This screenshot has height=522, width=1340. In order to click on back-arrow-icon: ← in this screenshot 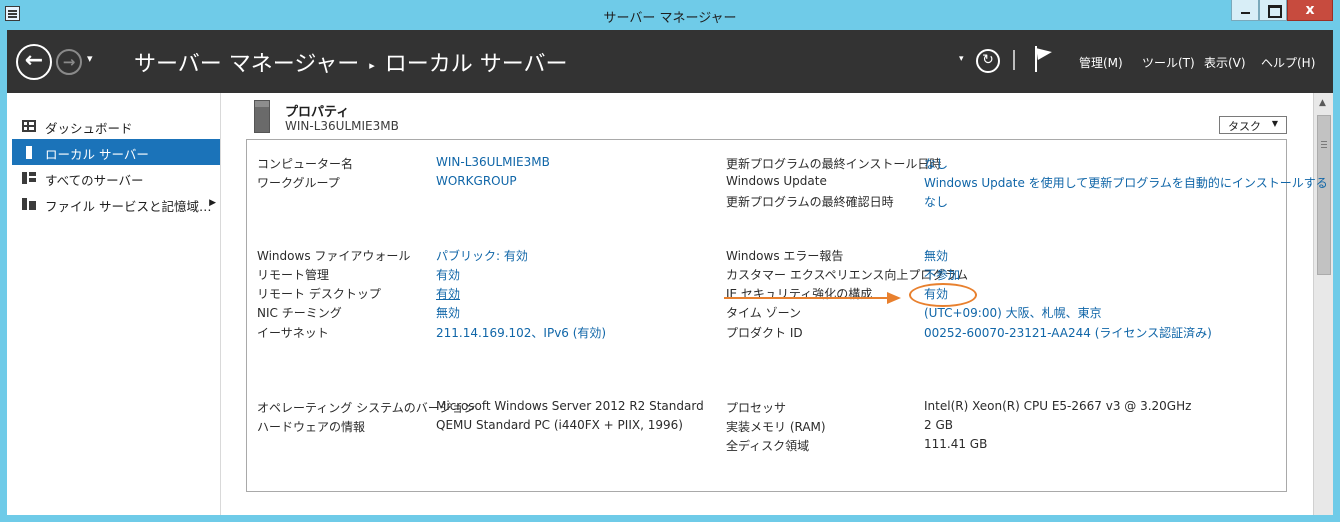, I will do `click(34, 62)`.